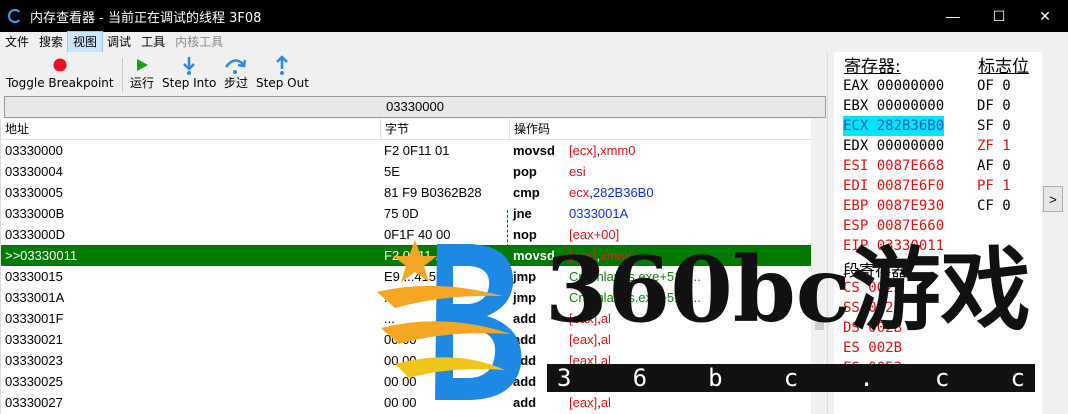 This screenshot has width=1068, height=414. I want to click on register-row: EDX 00000000, so click(893, 146).